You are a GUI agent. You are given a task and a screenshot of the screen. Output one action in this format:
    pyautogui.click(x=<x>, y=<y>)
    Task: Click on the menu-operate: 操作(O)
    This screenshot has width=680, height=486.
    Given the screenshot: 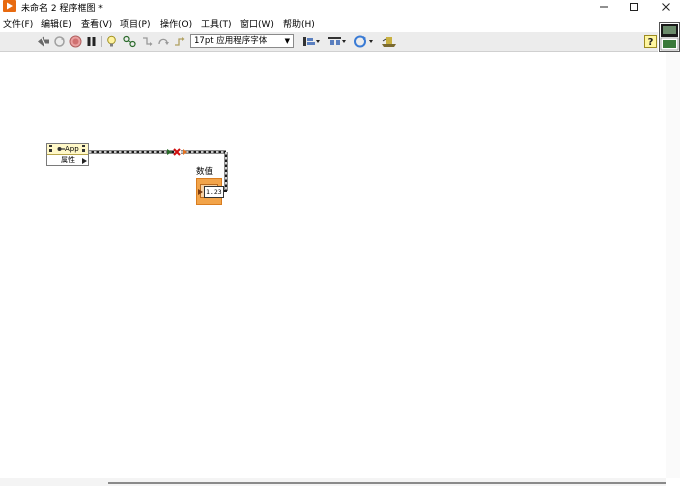 What is the action you would take?
    pyautogui.click(x=176, y=23)
    